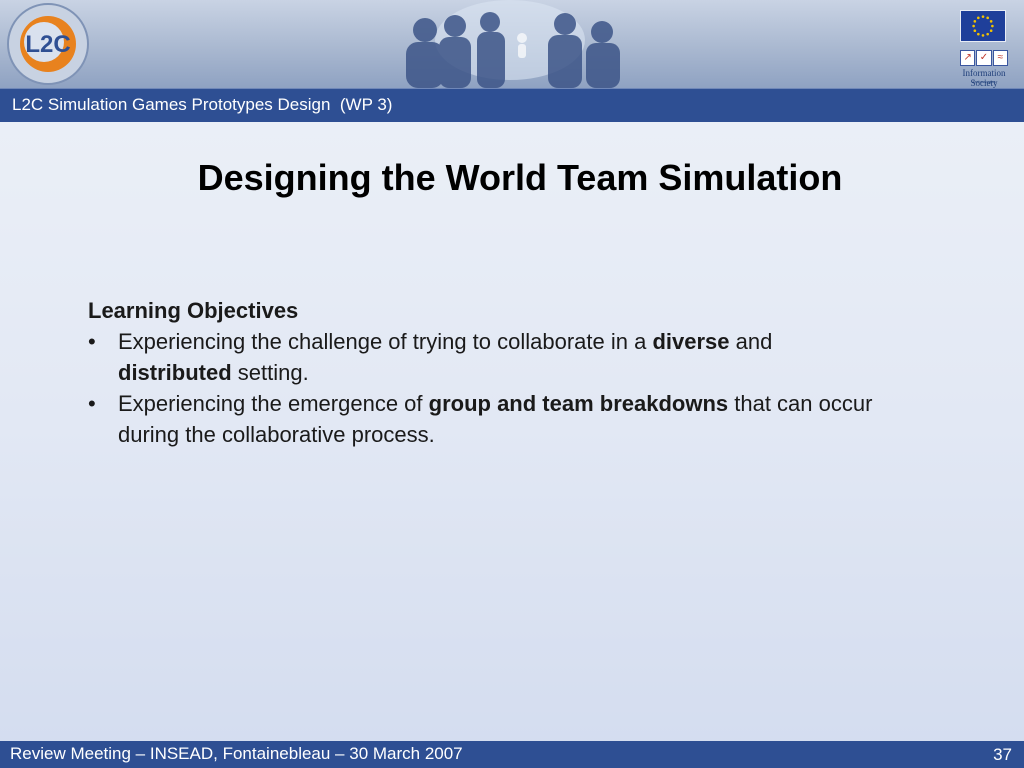 The image size is (1024, 768). I want to click on team-silhouettes-image, so click(513, 44).